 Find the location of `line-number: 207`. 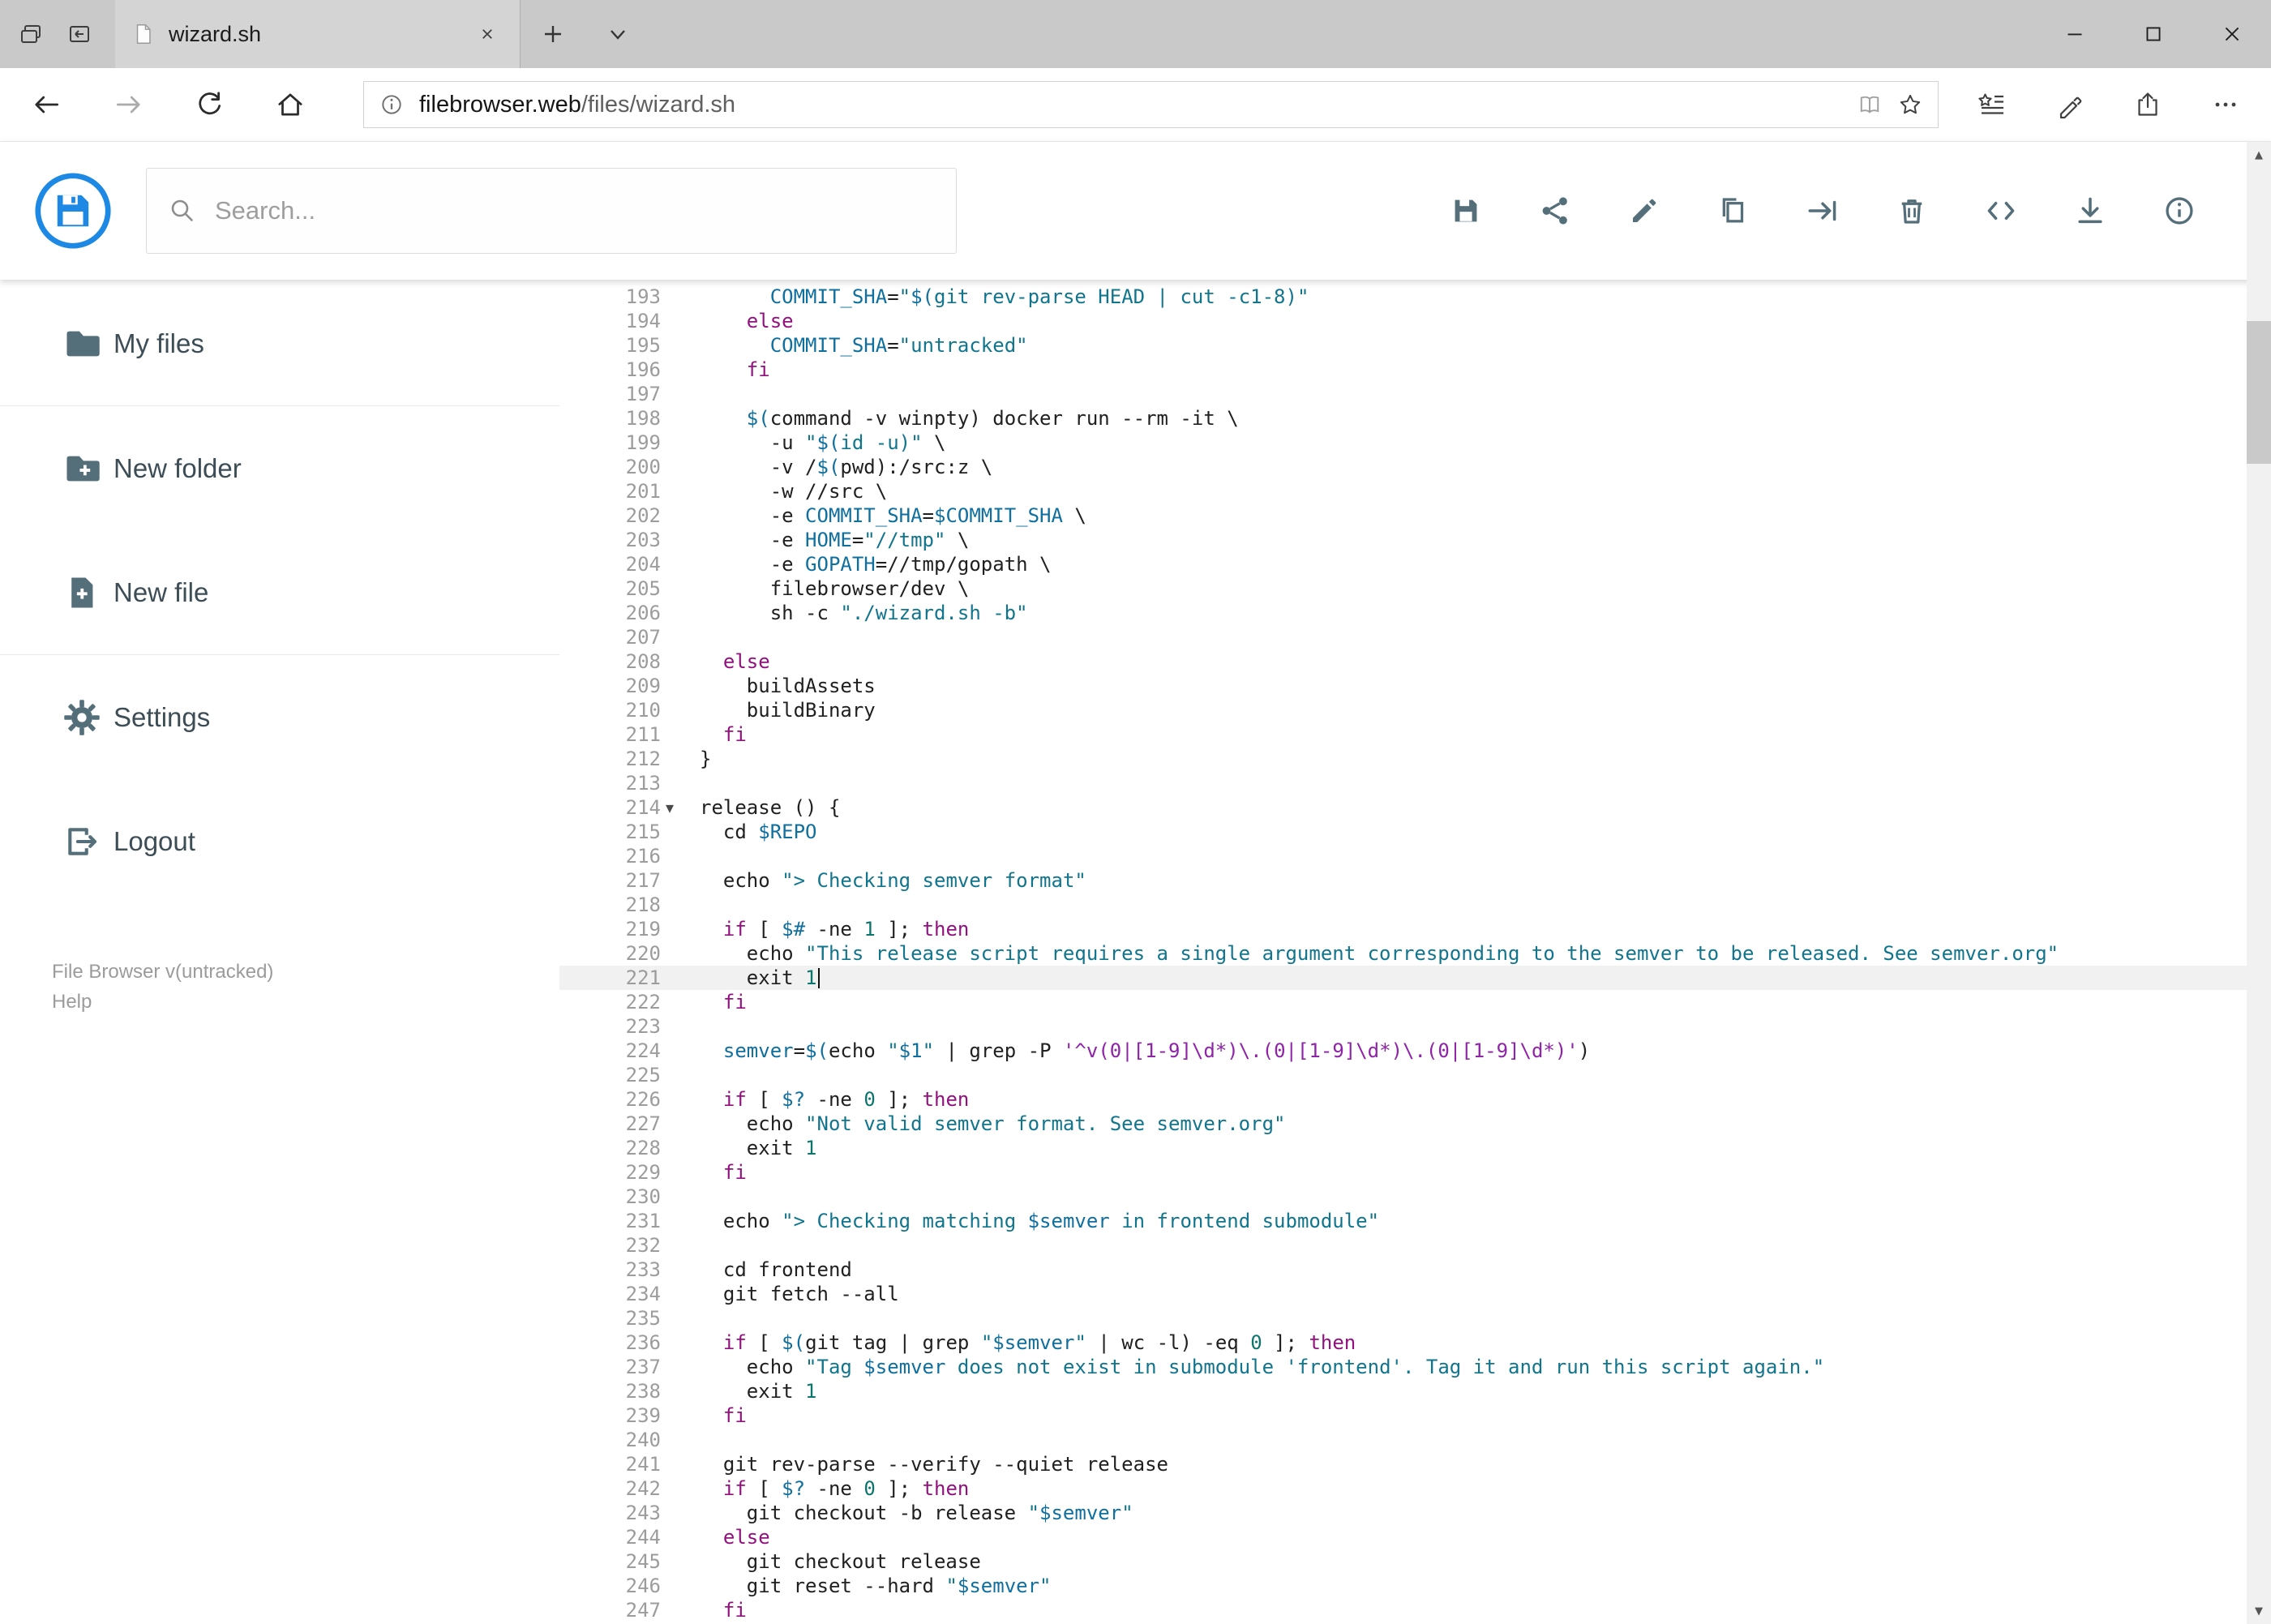

line-number: 207 is located at coordinates (610, 637).